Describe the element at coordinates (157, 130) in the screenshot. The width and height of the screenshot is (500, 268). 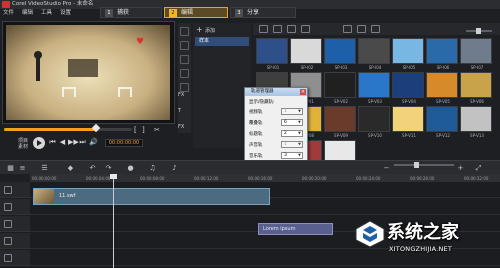
I see `split-icon: ✂` at that location.